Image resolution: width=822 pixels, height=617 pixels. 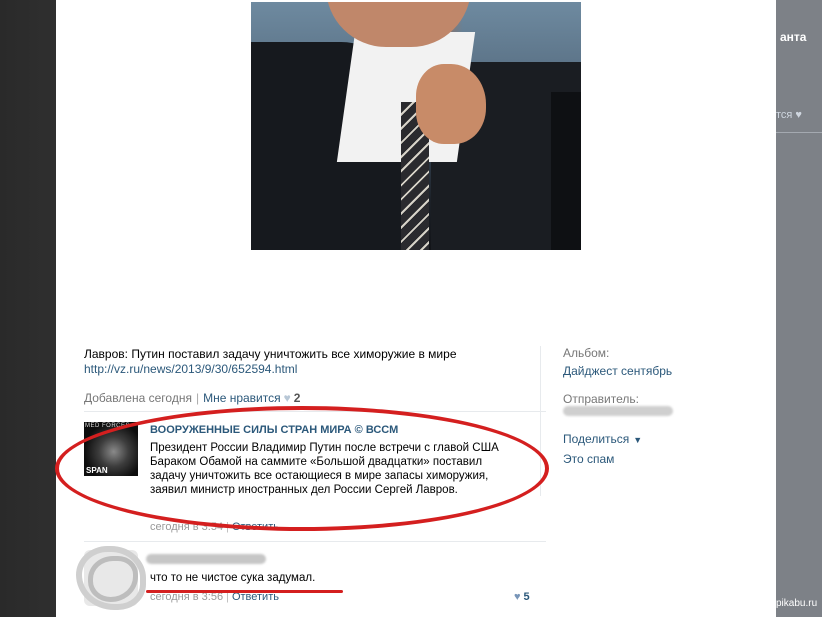 What do you see at coordinates (274, 430) in the screenshot?
I see `comment-author: ВООРУЖЕННЫЕ СИЛЫ СТРАН МИРА © ВССМ` at bounding box center [274, 430].